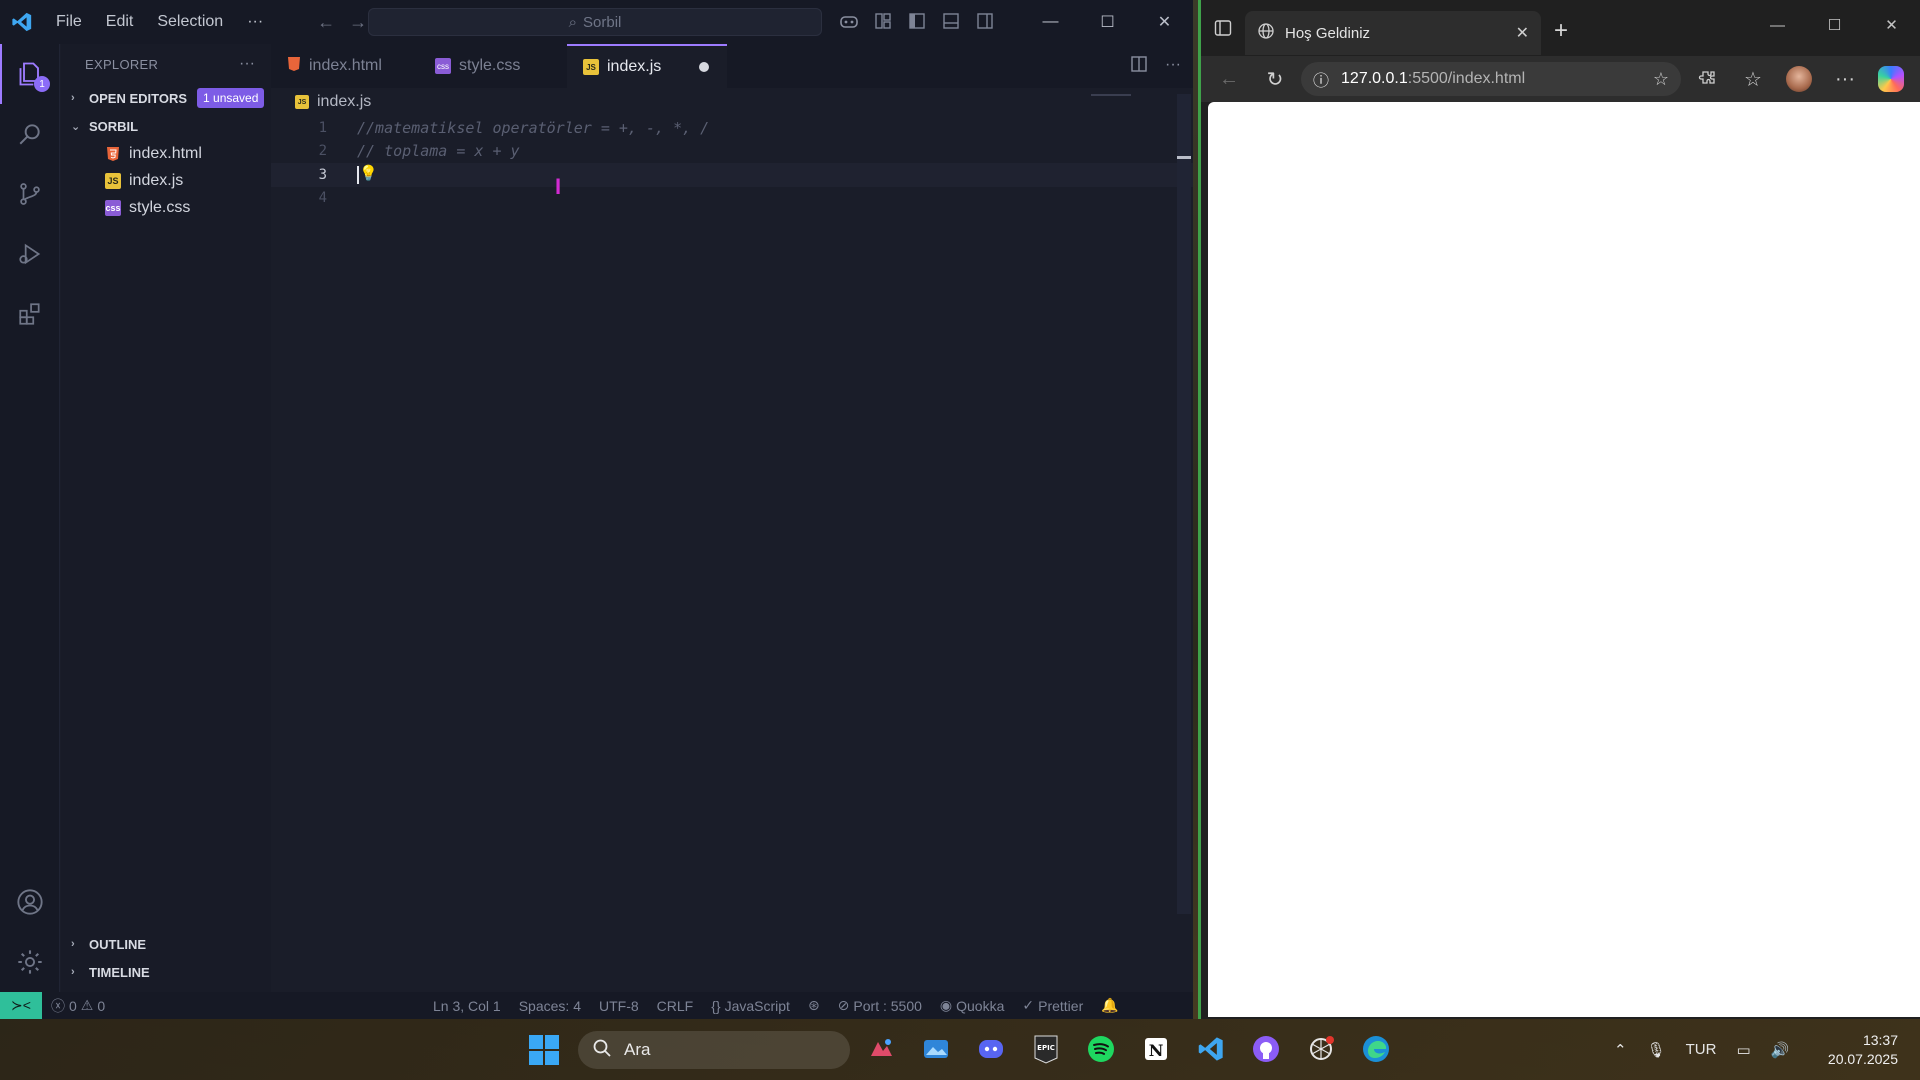 This screenshot has width=1920, height=1080. I want to click on indentation: Spaces: 4, so click(550, 1006).